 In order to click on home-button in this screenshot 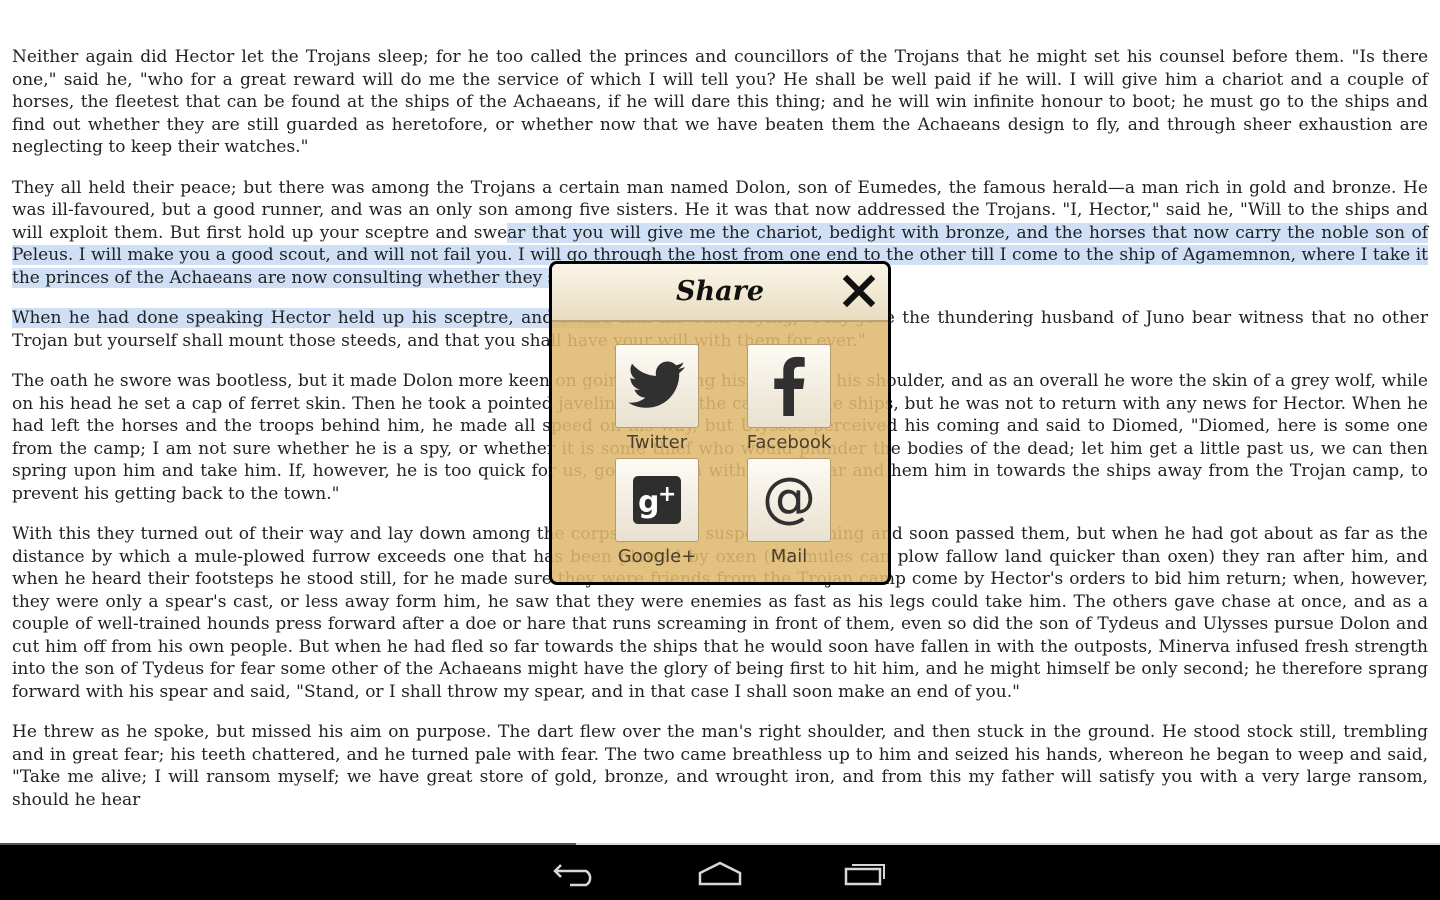, I will do `click(720, 872)`.